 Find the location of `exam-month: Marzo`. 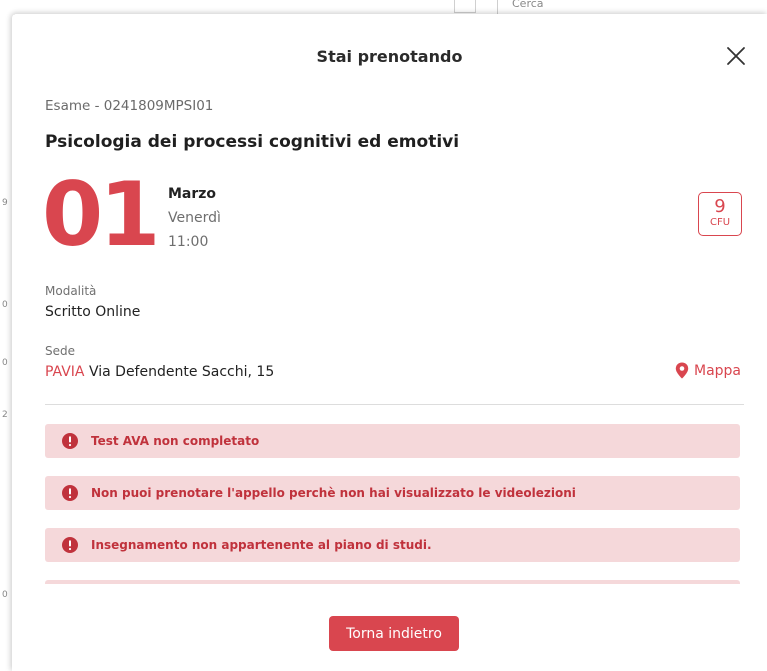

exam-month: Marzo is located at coordinates (192, 194).